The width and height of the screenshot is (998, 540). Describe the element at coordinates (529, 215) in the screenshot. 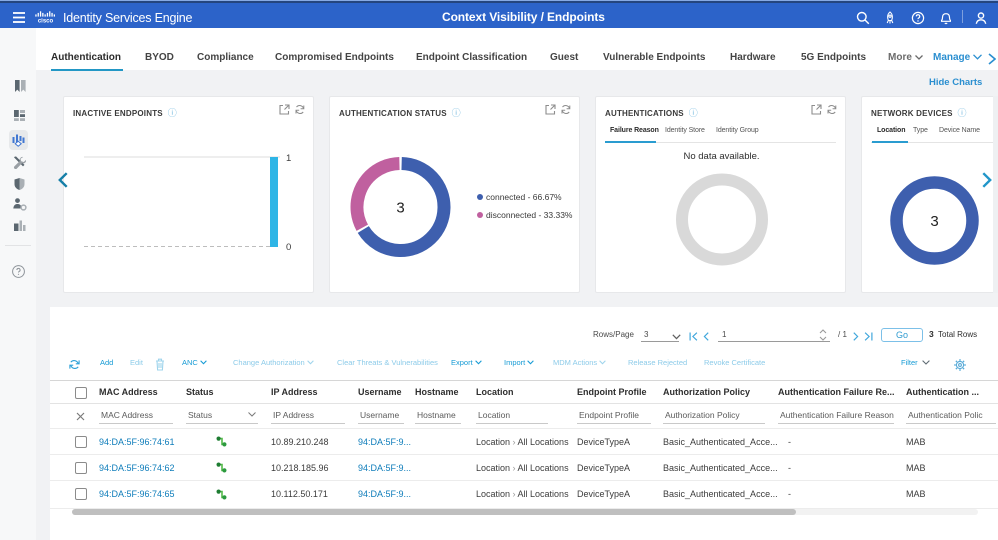

I see `svg-text: disconnected - 33.33%` at that location.